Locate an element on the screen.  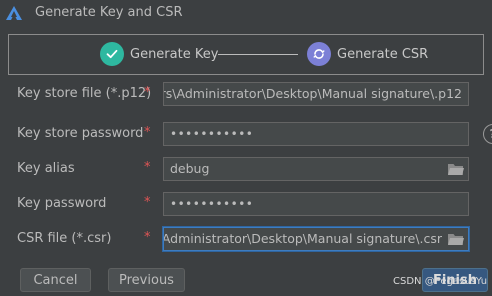
key-store-password-input: ••••••••••• is located at coordinates (316, 134).